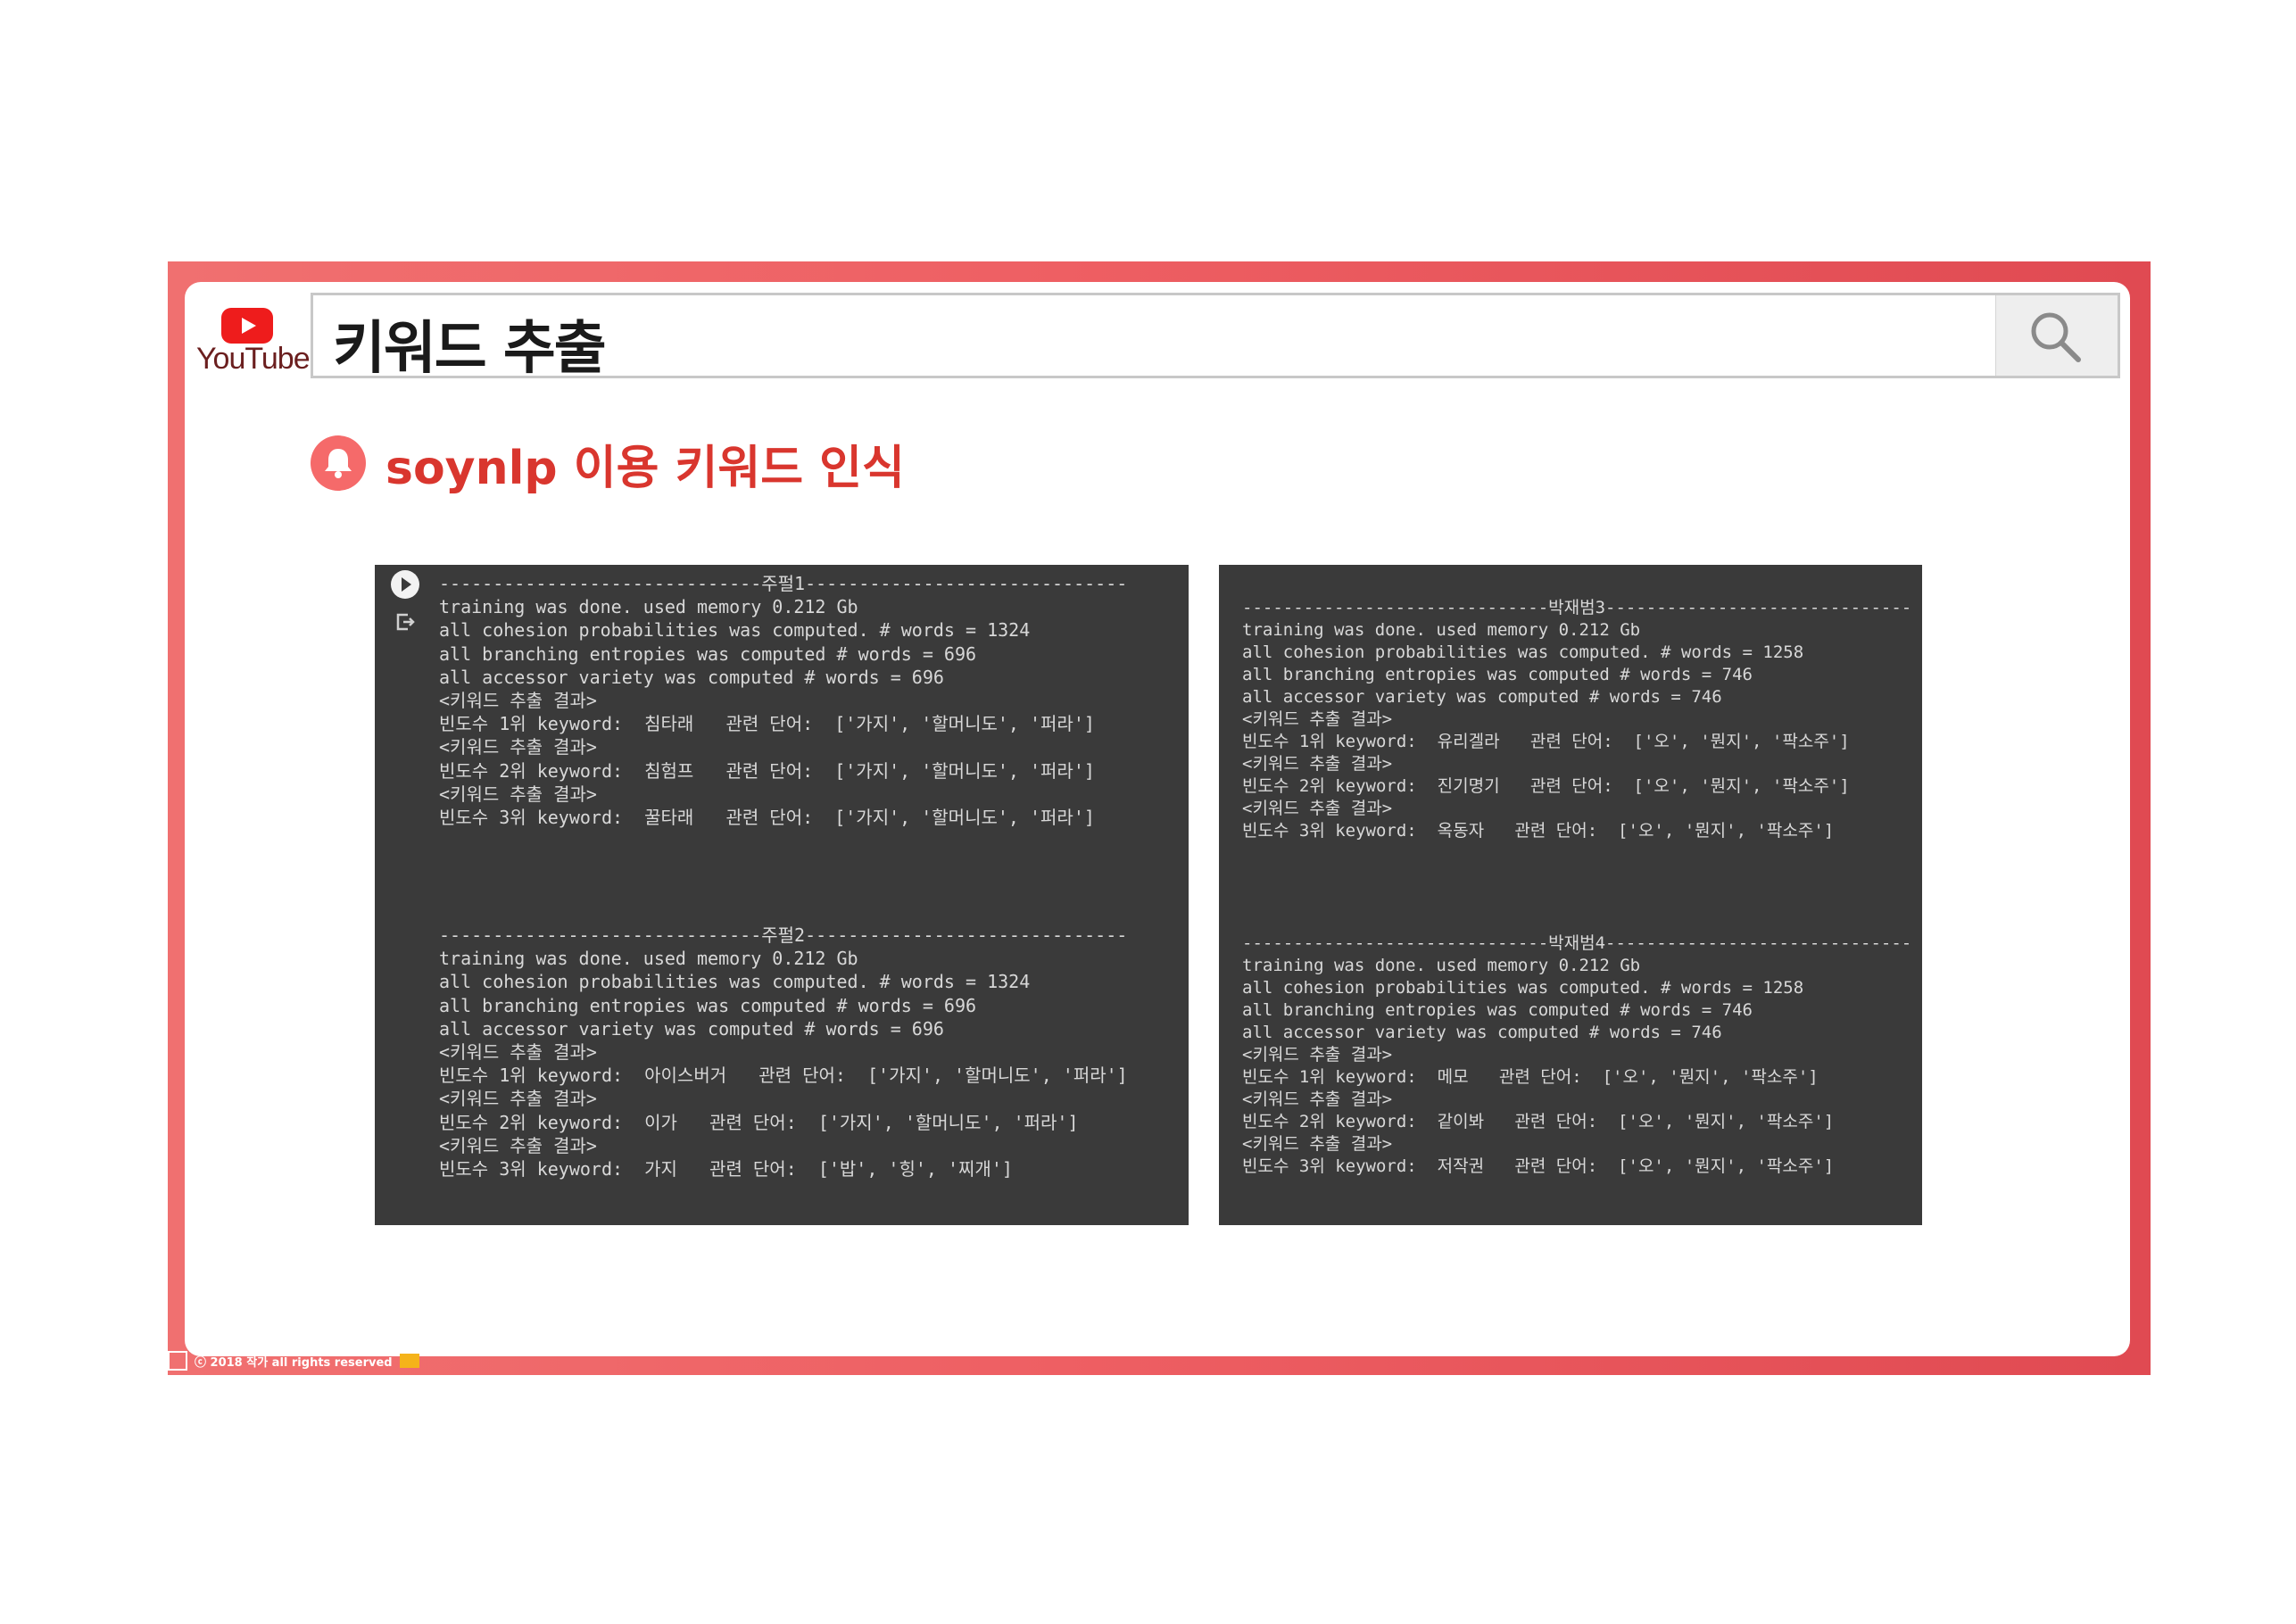 Image resolution: width=2296 pixels, height=1624 pixels. I want to click on search-icon, so click(2056, 337).